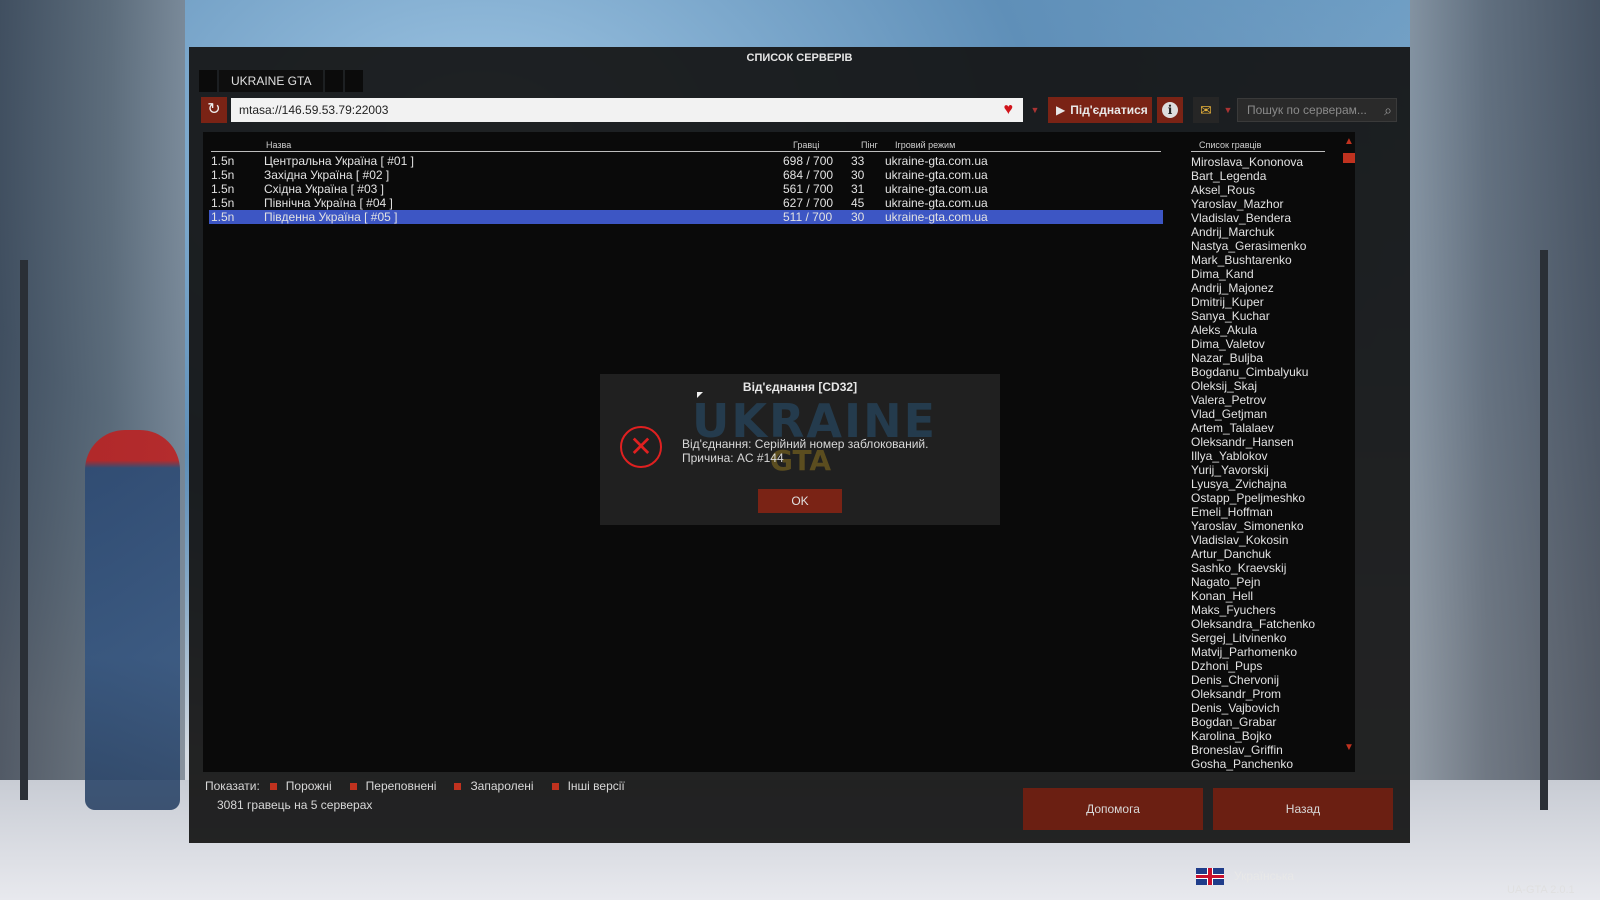 The width and height of the screenshot is (1600, 900). What do you see at coordinates (869, 145) in the screenshot?
I see `column-header-ping: Пінг` at bounding box center [869, 145].